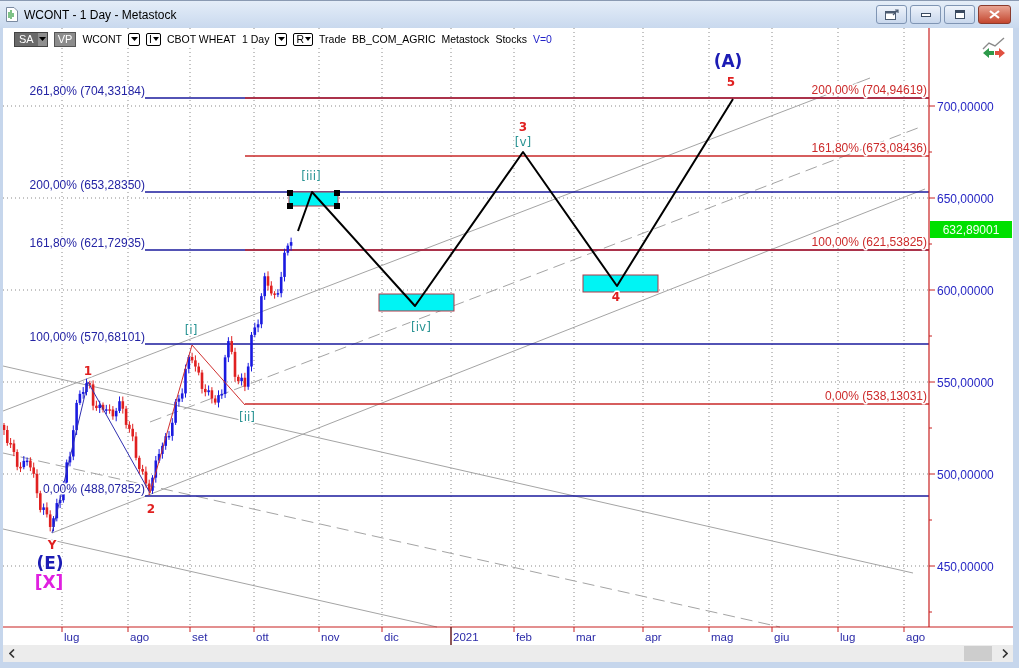  I want to click on fibonacci-level-label: 0,00% (538,13031), so click(875, 396).